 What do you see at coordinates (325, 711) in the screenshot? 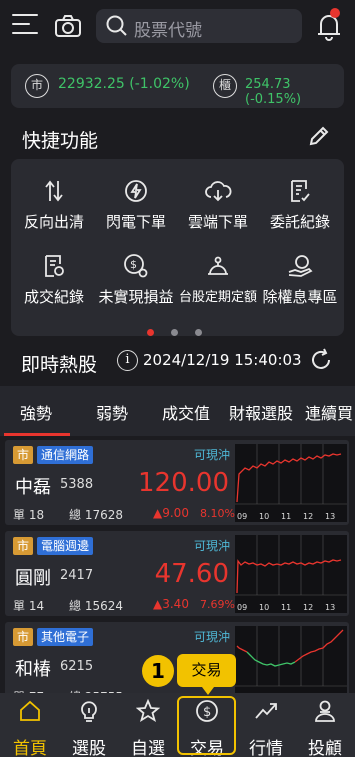
I see `advisor-icon` at bounding box center [325, 711].